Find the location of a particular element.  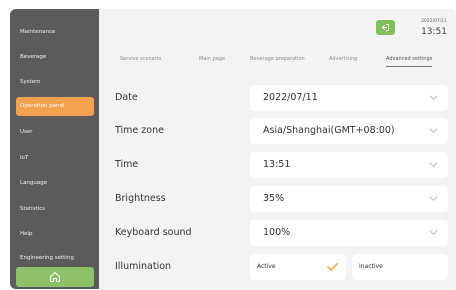

timezone-value: Asia/Shanghai(GMT+08:00) is located at coordinates (329, 130).